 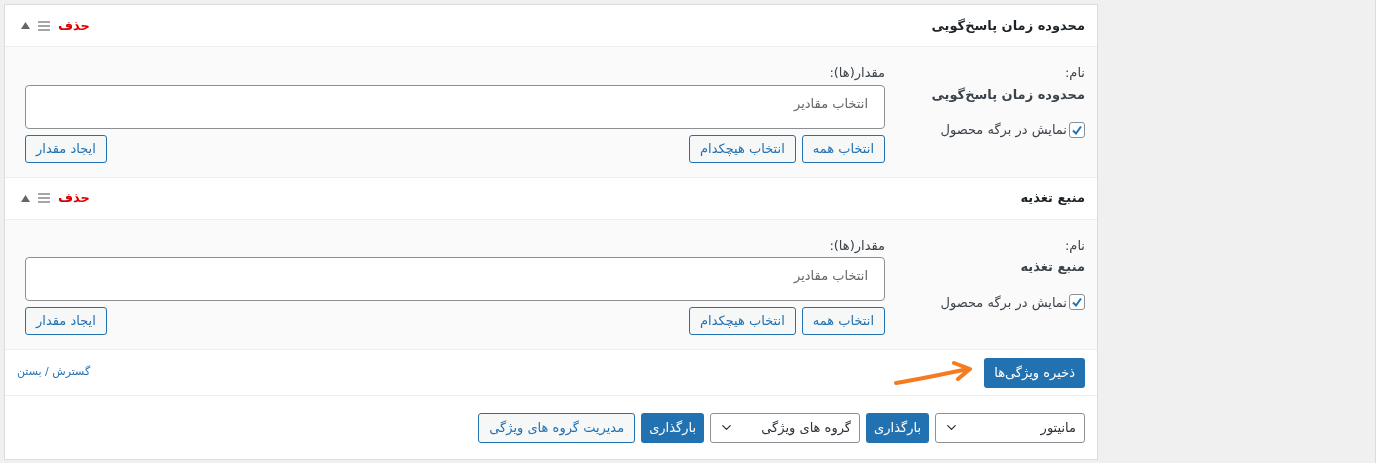 What do you see at coordinates (1008, 25) in the screenshot?
I see `attribute-title: محدوده زمان پاسخ‌گویی` at bounding box center [1008, 25].